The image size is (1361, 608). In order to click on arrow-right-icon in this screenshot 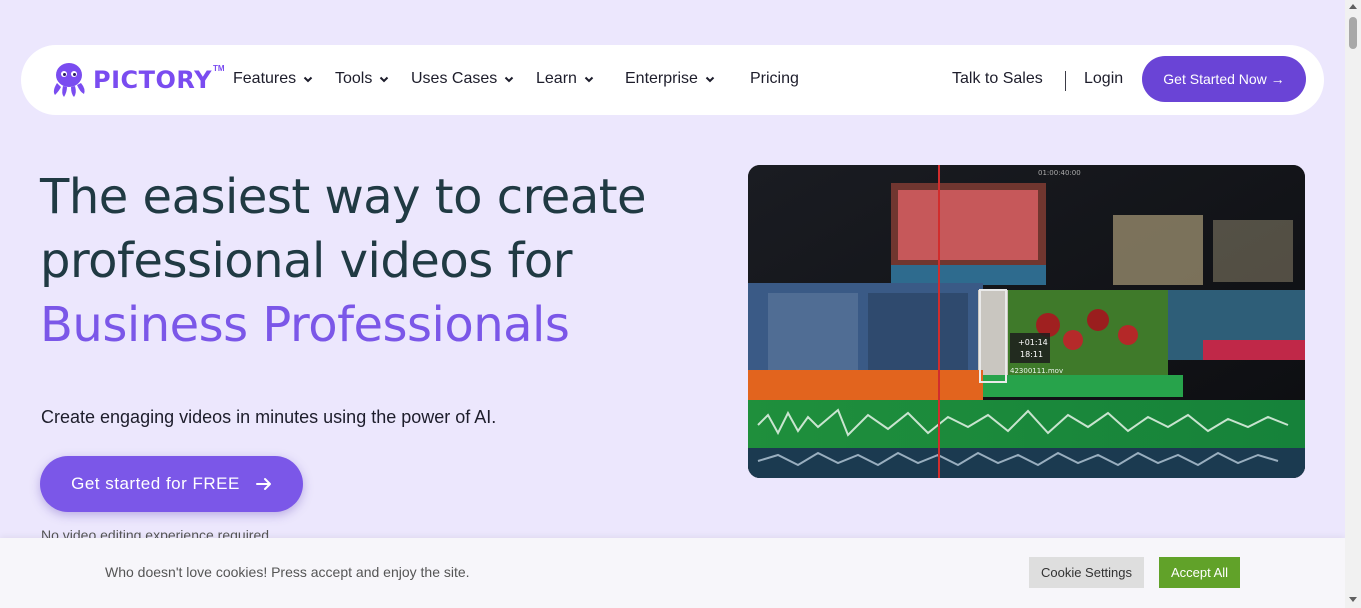, I will do `click(263, 484)`.